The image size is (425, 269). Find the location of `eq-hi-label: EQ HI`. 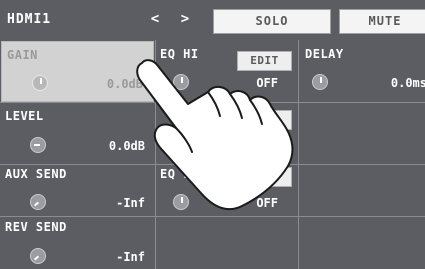

eq-hi-label: EQ HI is located at coordinates (179, 54).